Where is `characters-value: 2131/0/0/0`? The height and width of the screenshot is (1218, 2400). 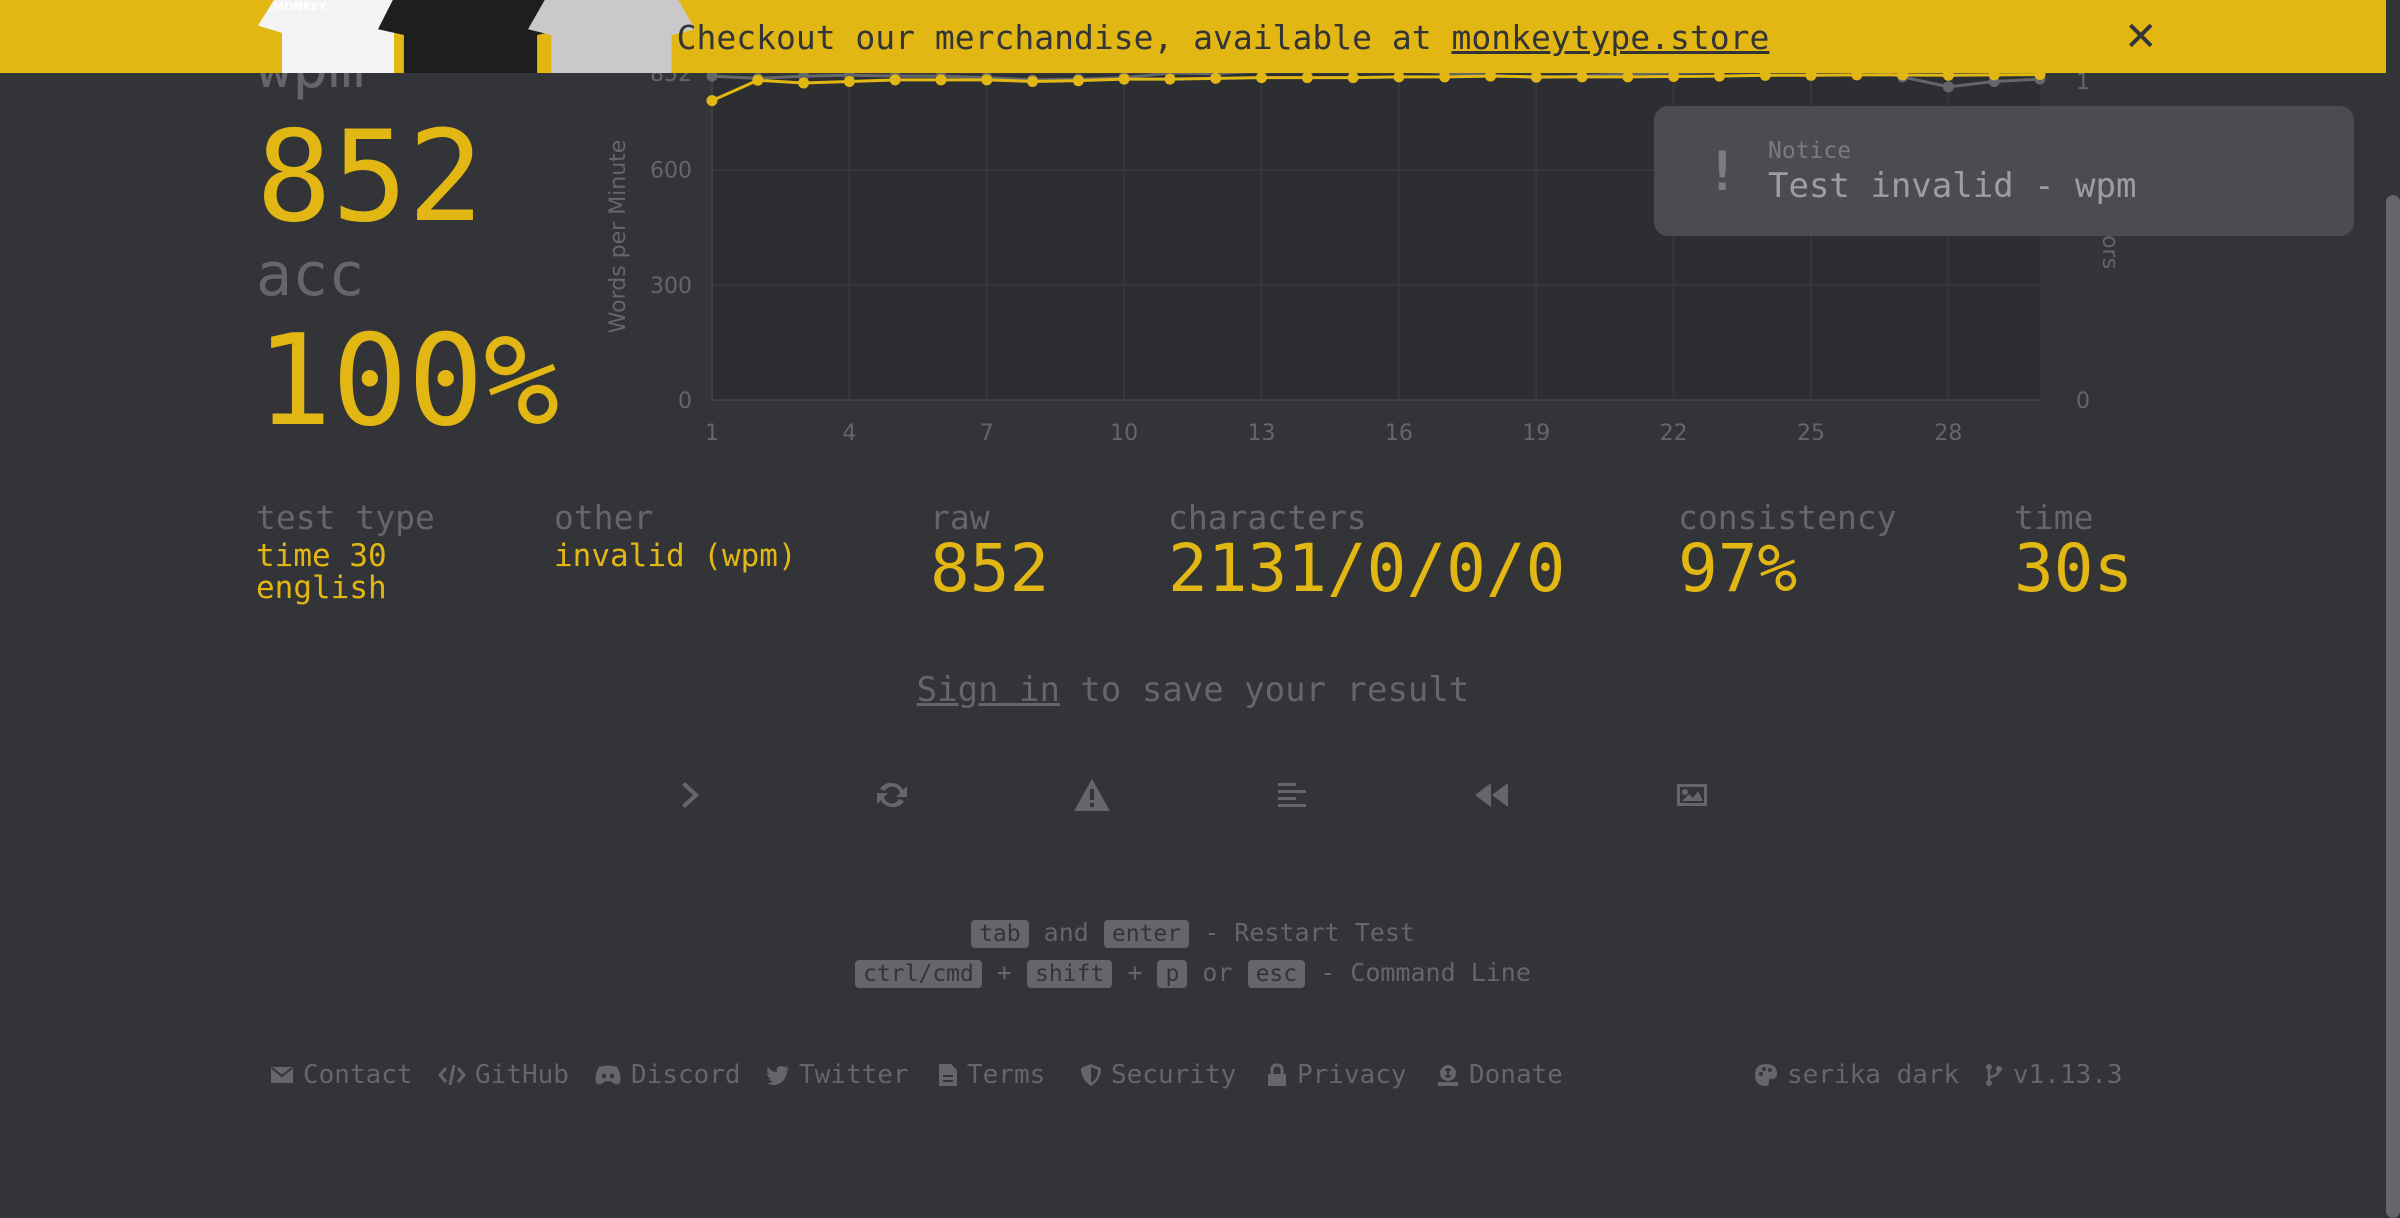 characters-value: 2131/0/0/0 is located at coordinates (1367, 568).